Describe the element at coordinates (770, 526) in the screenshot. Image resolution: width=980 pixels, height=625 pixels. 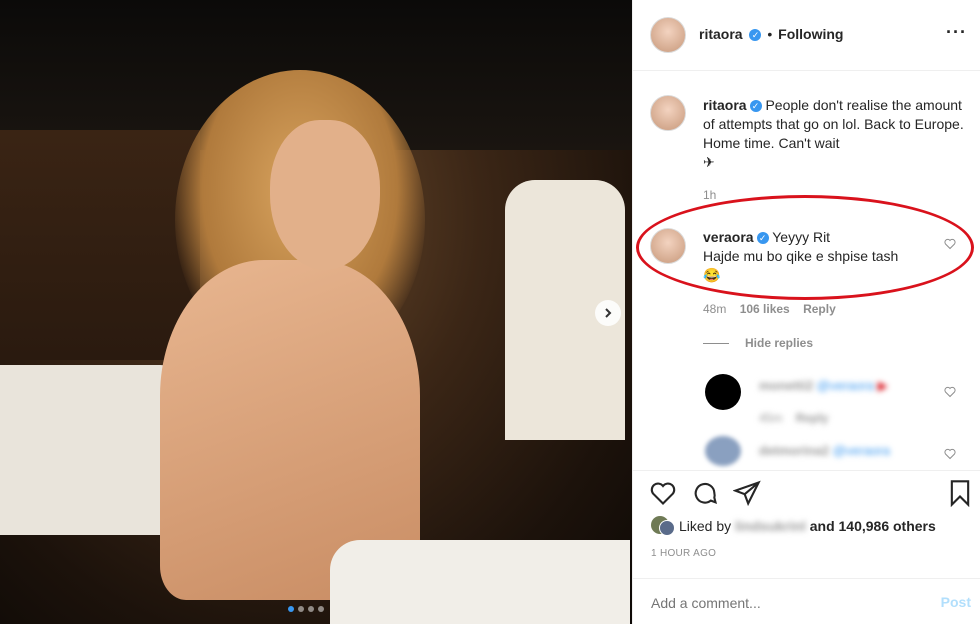
I see `liked-by-user: lindsukrinl` at that location.